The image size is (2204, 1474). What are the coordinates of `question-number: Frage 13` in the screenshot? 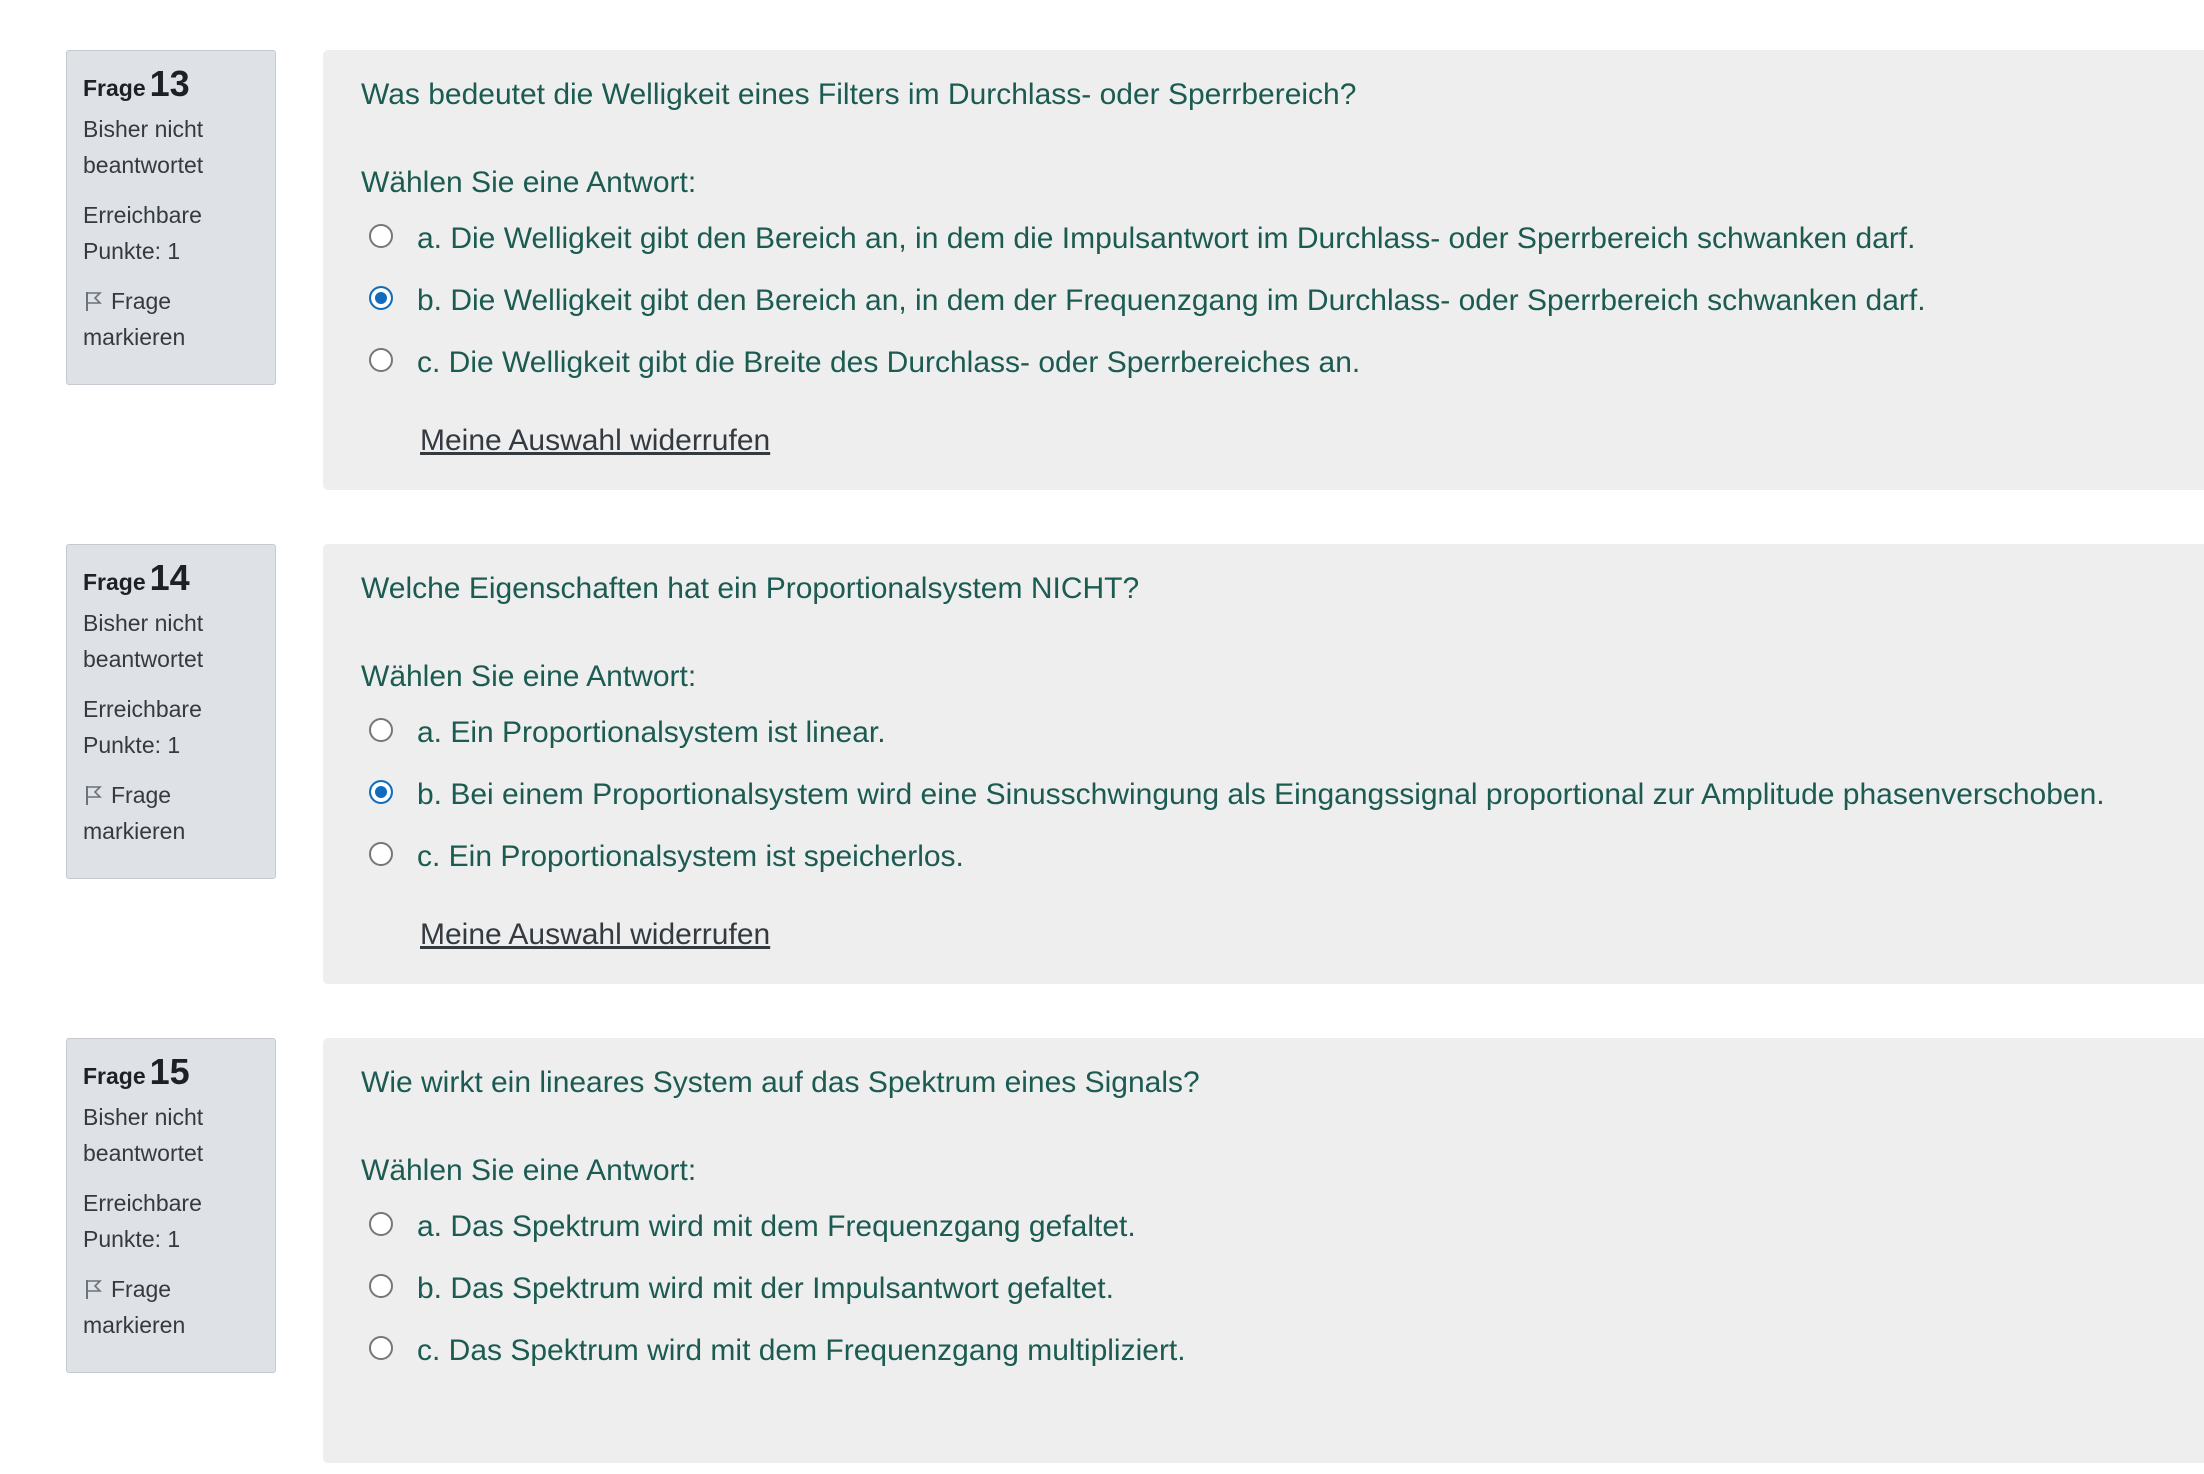 It's located at (171, 86).